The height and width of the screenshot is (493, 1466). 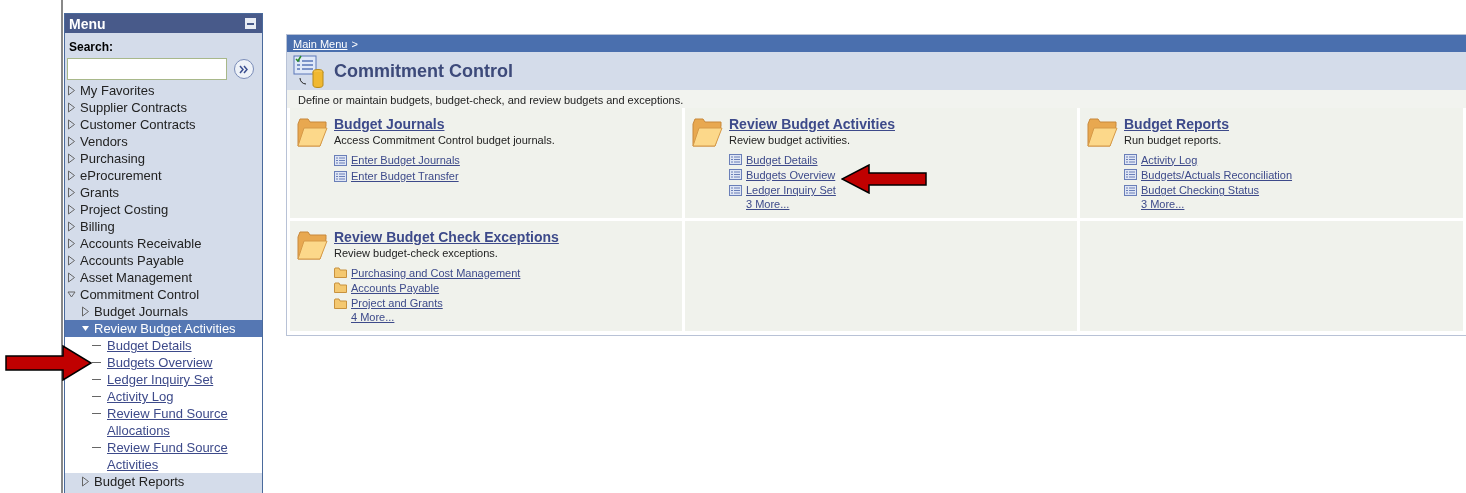 I want to click on group-description: Review budget activities., so click(x=790, y=140).